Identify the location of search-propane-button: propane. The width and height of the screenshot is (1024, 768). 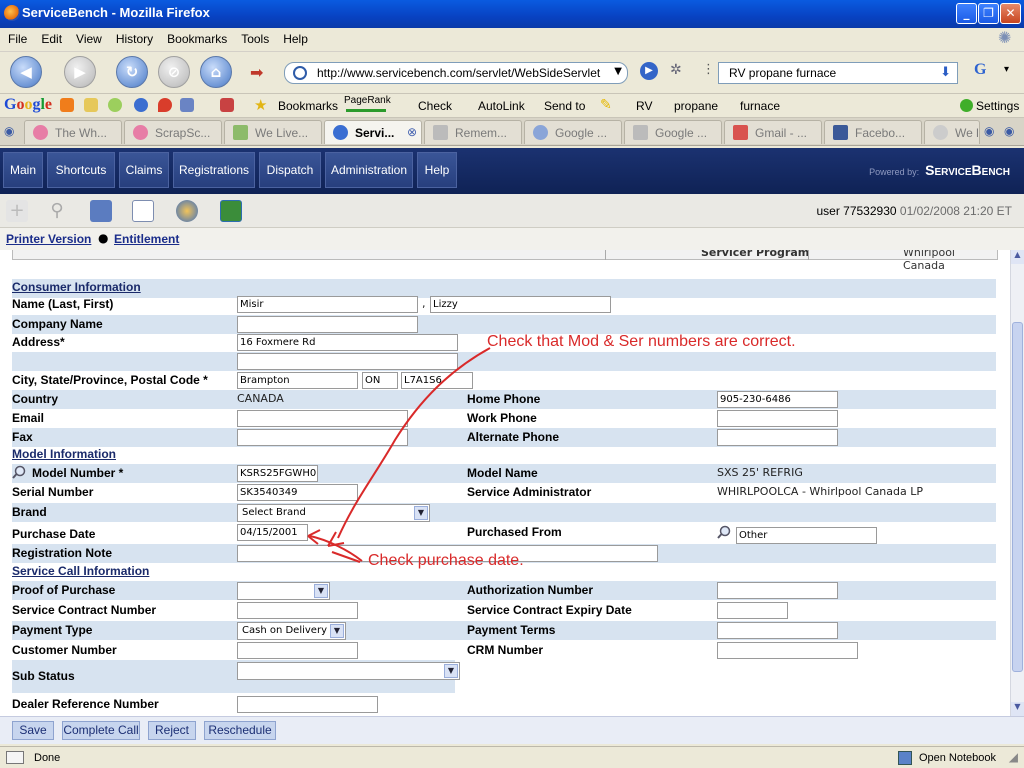
(696, 106).